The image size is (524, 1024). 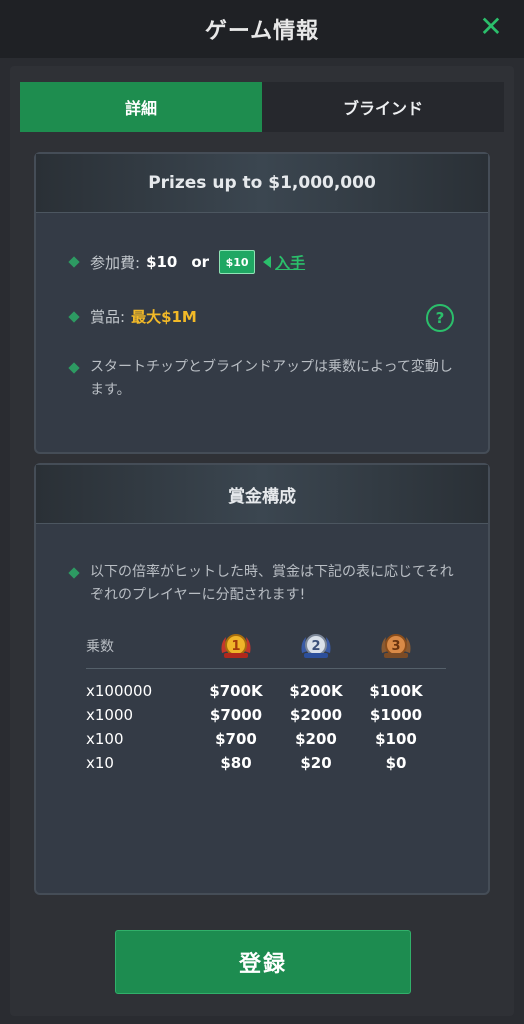 I want to click on medal-3-text: 3, so click(x=395, y=646).